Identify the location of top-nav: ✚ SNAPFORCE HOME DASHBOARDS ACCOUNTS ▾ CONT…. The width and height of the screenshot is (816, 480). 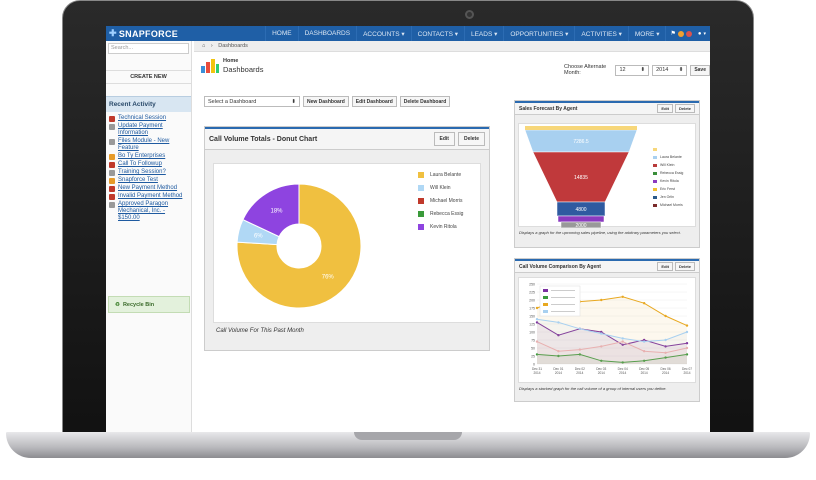
(408, 33).